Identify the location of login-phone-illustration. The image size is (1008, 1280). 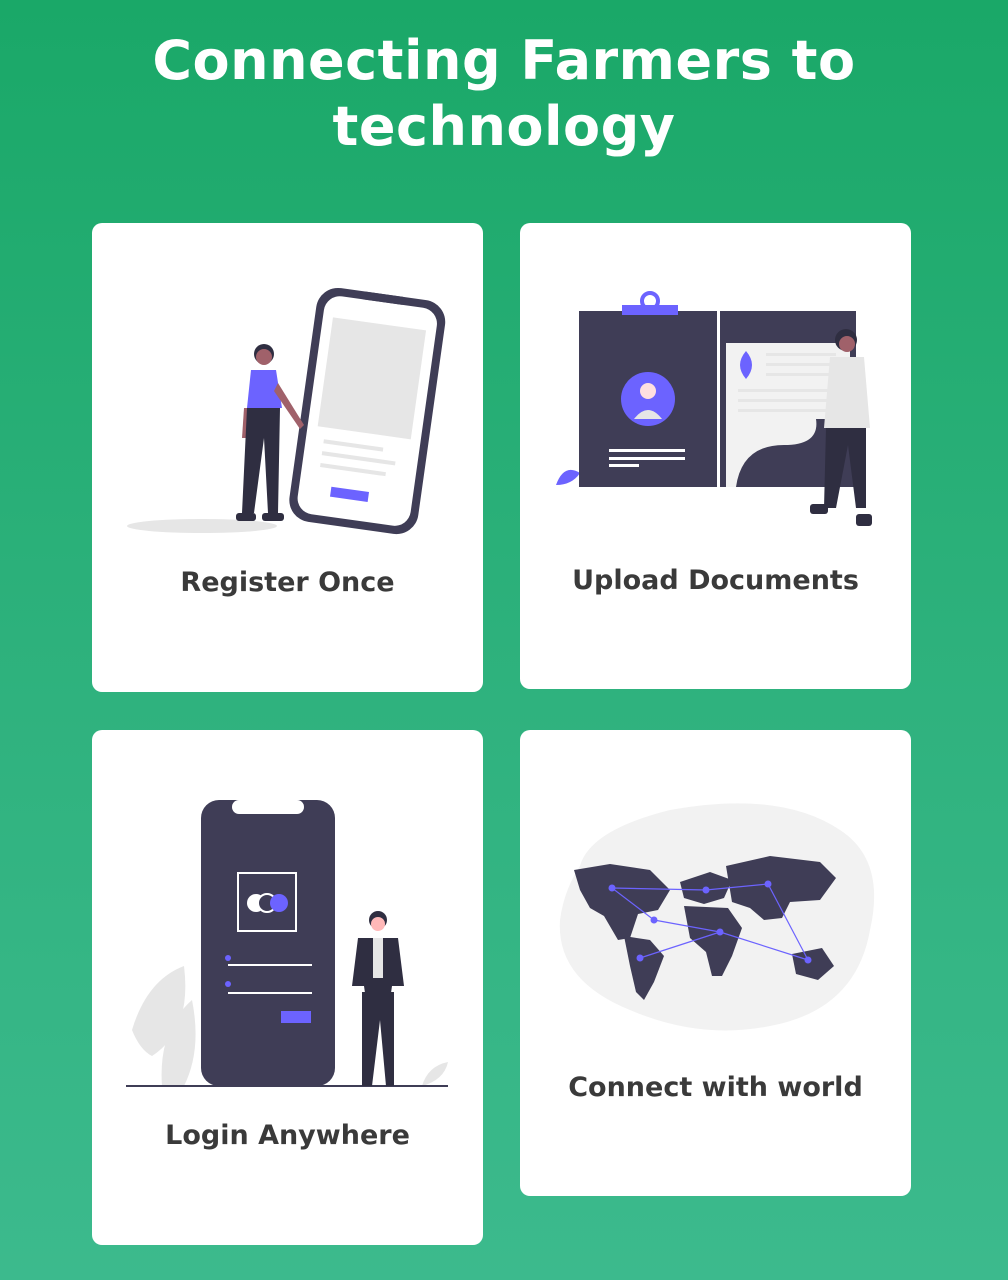
(287, 943).